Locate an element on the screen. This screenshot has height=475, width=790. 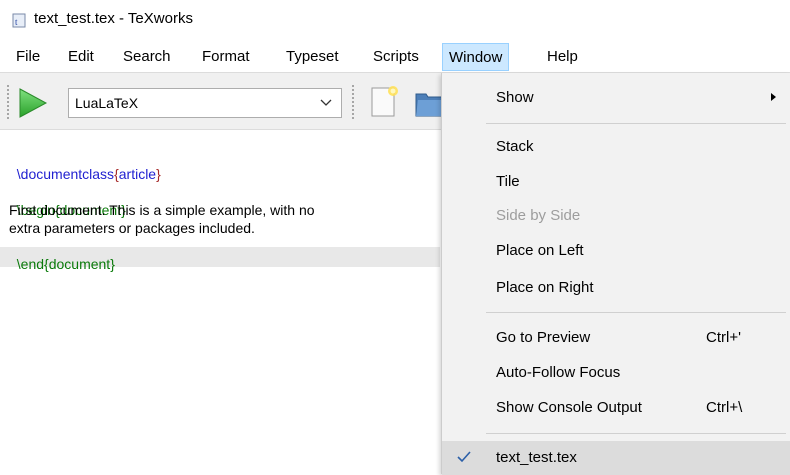
menu-item-label: Place on Left is located at coordinates (540, 250).